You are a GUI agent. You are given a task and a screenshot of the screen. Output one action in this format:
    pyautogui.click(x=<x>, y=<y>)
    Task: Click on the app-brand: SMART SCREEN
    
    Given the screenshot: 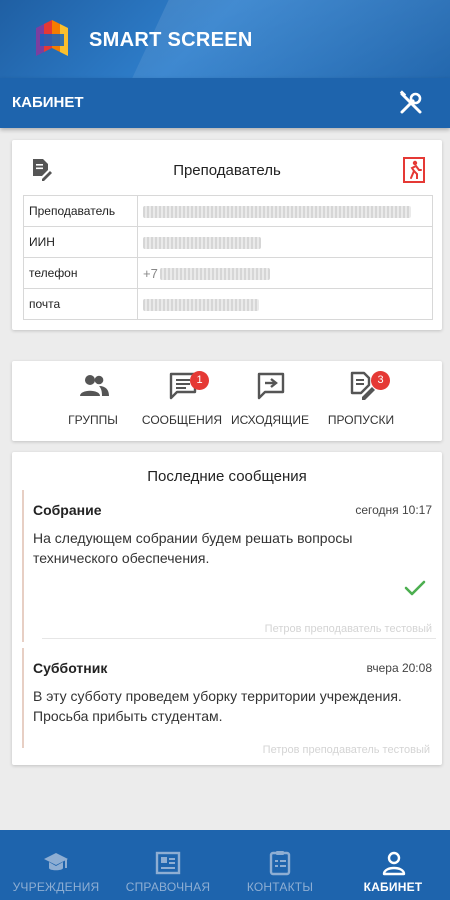 What is the action you would take?
    pyautogui.click(x=171, y=40)
    